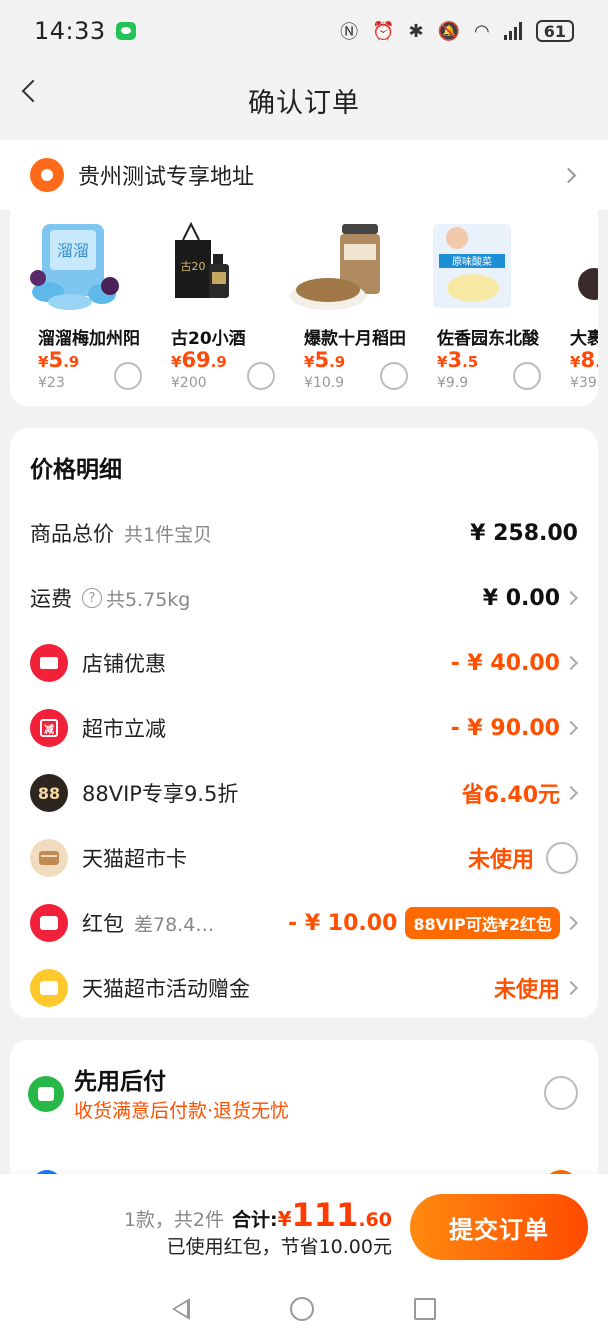 This screenshot has height=1344, width=608. I want to click on total-label: 合计:, so click(255, 1220).